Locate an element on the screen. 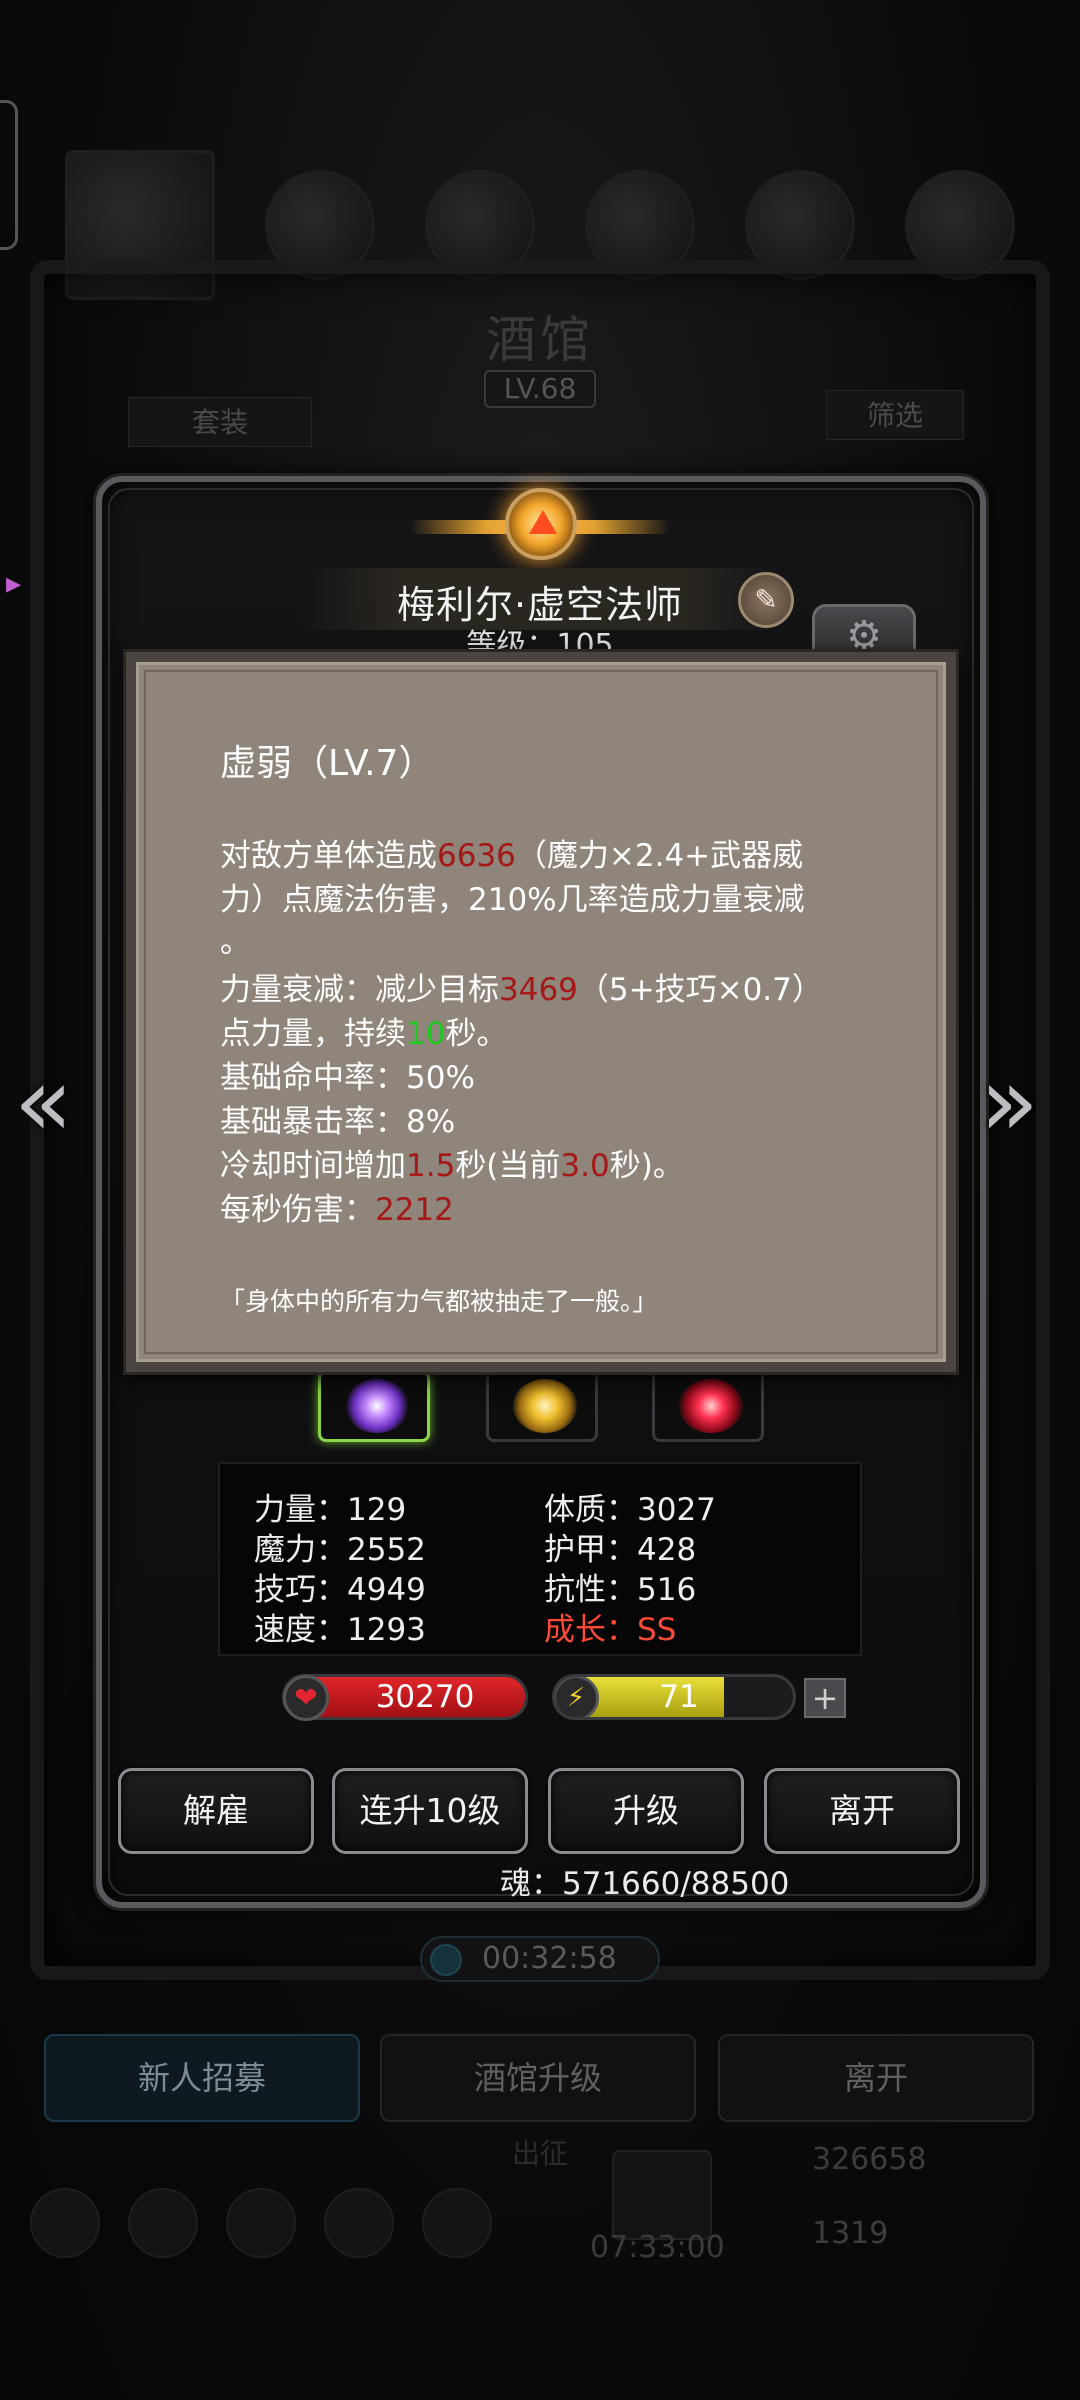 This screenshot has width=1080, height=2400. hp-bar: ❤ 30270 is located at coordinates (405, 1697).